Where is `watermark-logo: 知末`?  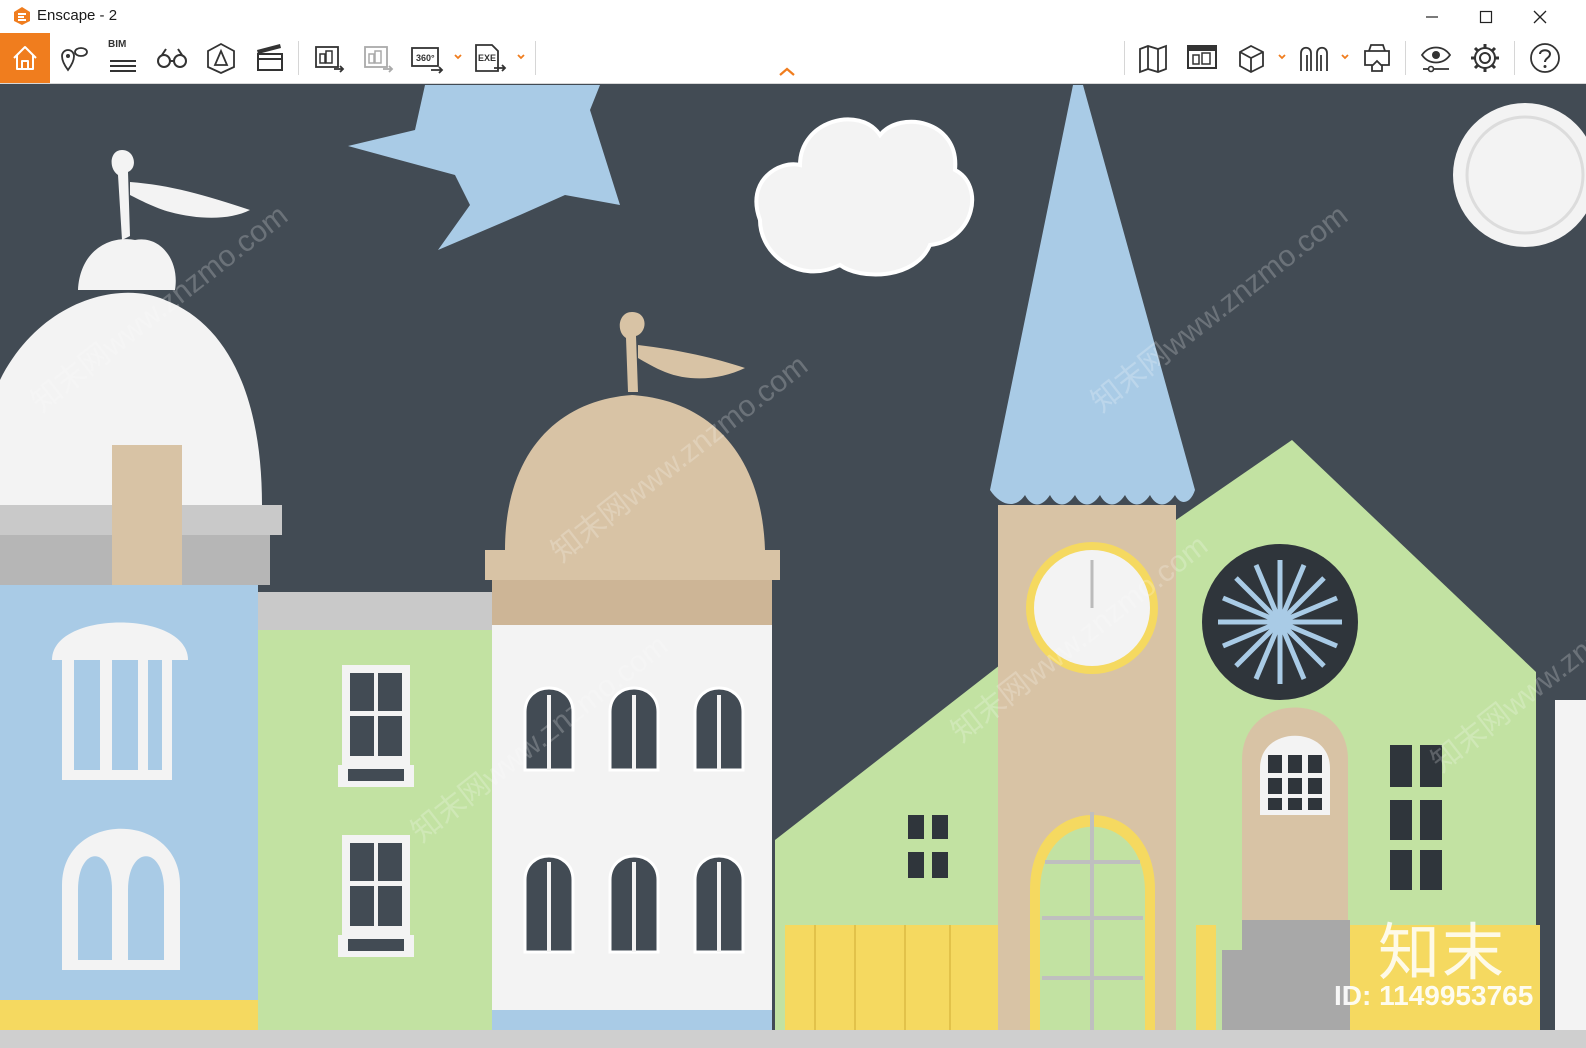
watermark-logo: 知末 is located at coordinates (1442, 952).